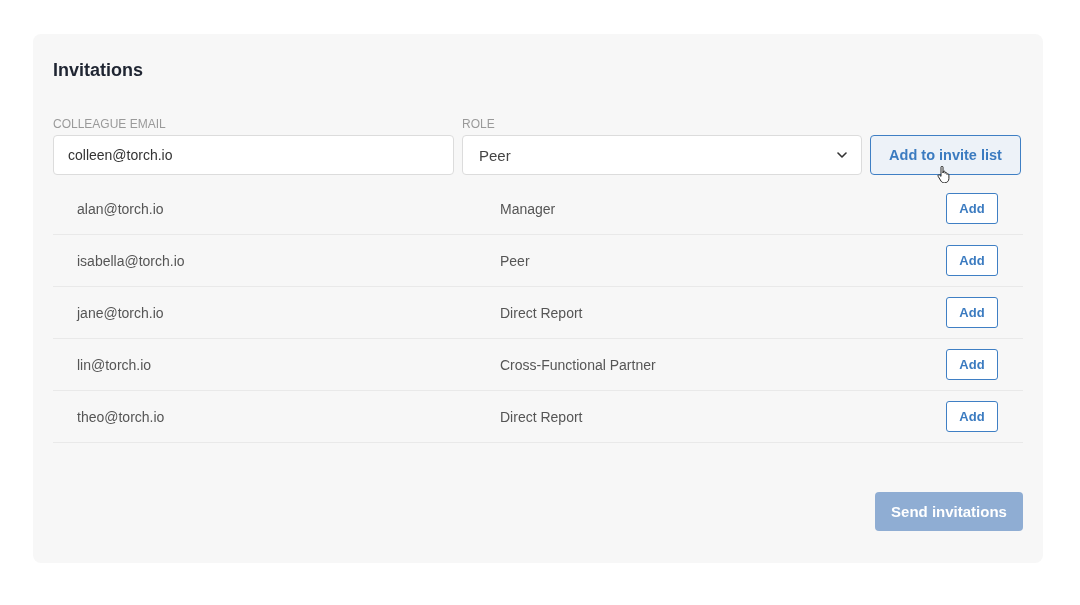 This screenshot has width=1080, height=605. What do you see at coordinates (944, 174) in the screenshot?
I see `hand-pointer-icon` at bounding box center [944, 174].